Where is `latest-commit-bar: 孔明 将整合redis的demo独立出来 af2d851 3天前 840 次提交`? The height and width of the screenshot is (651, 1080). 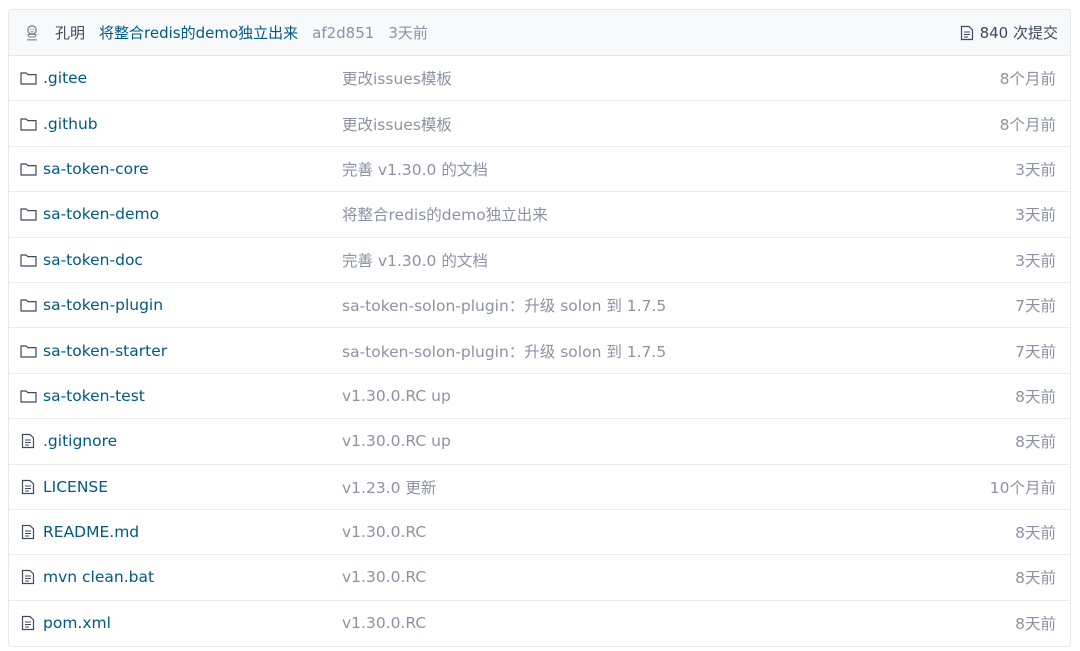 latest-commit-bar: 孔明 将整合redis的demo独立出来 af2d851 3天前 840 次提交 is located at coordinates (539, 33).